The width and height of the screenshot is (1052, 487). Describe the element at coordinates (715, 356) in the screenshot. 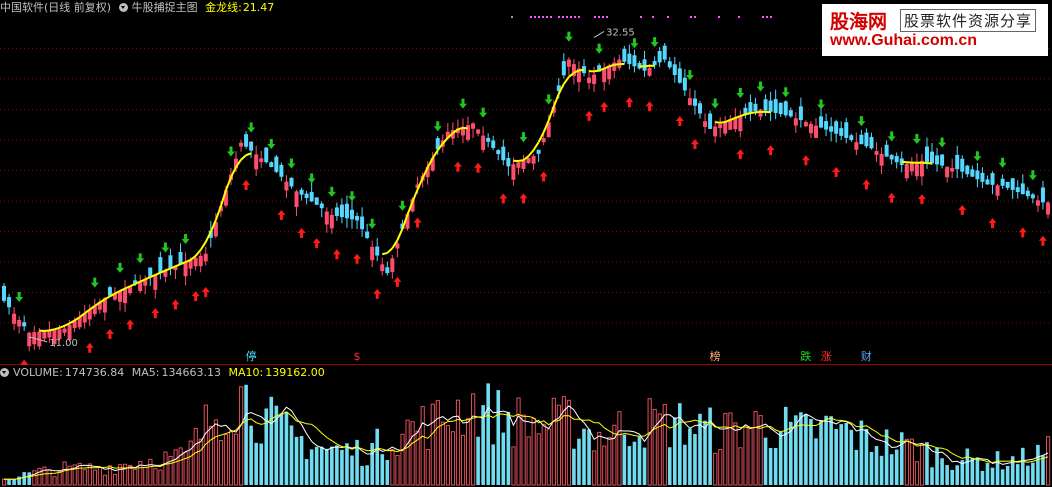

I see `event-marker: 榜` at that location.